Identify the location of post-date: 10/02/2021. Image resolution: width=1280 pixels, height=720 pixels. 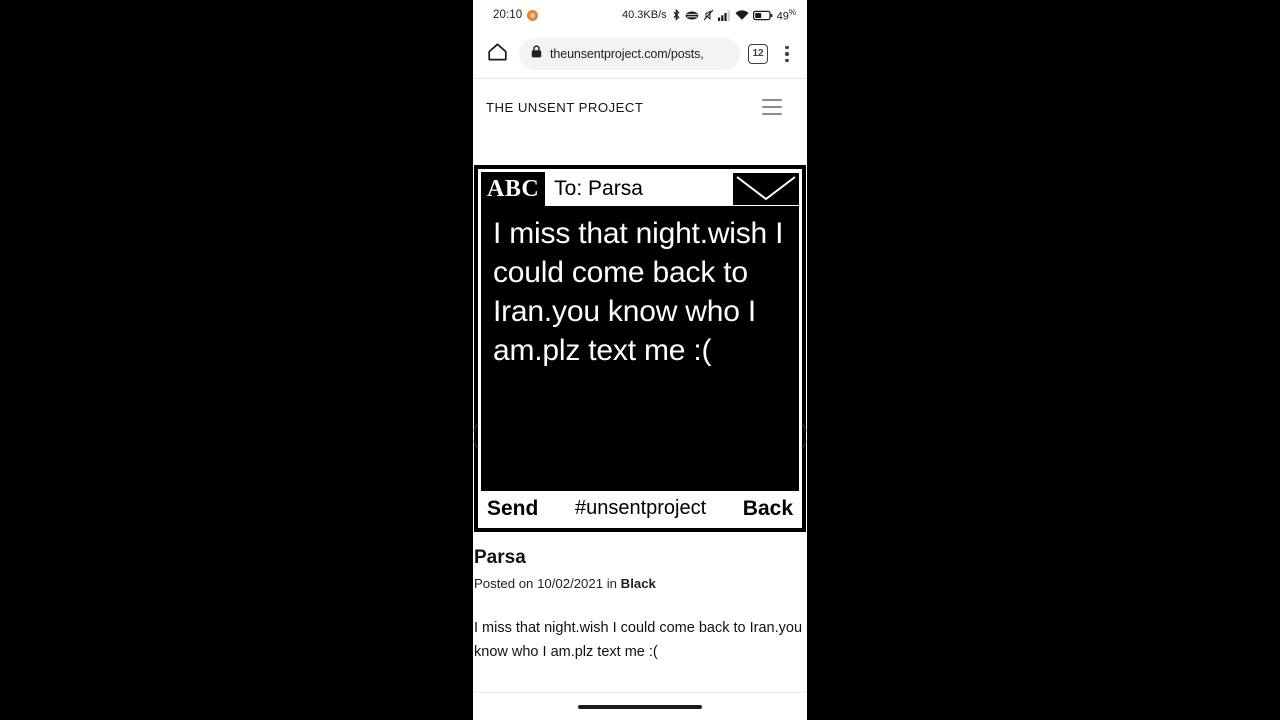
(570, 583).